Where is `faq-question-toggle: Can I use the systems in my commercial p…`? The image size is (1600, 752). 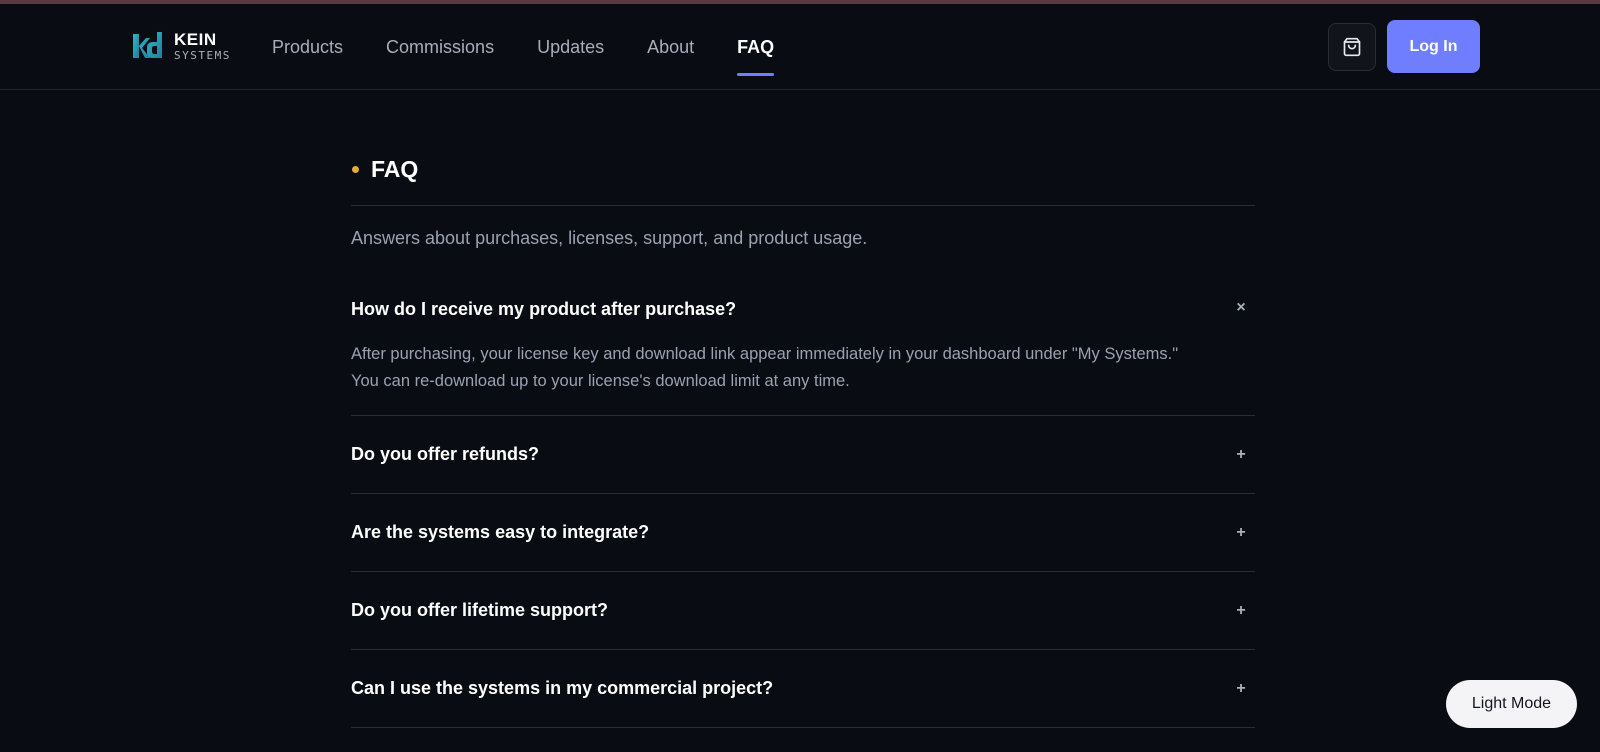 faq-question-toggle: Can I use the systems in my commercial p… is located at coordinates (803, 688).